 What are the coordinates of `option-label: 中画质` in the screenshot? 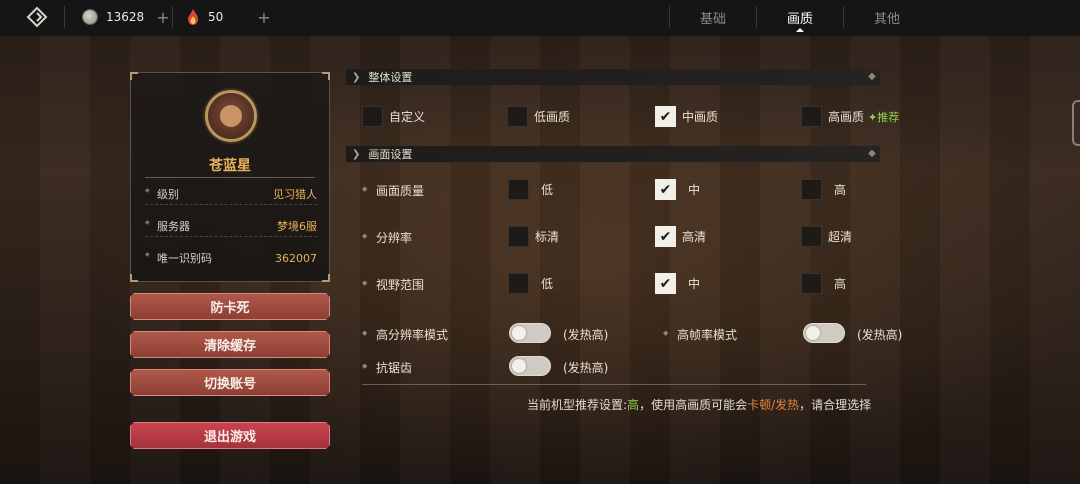 It's located at (700, 117).